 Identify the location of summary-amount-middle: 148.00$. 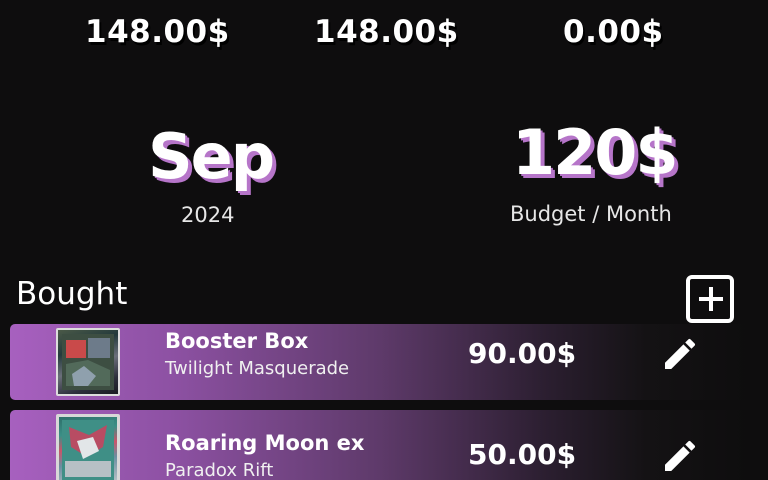
(386, 32).